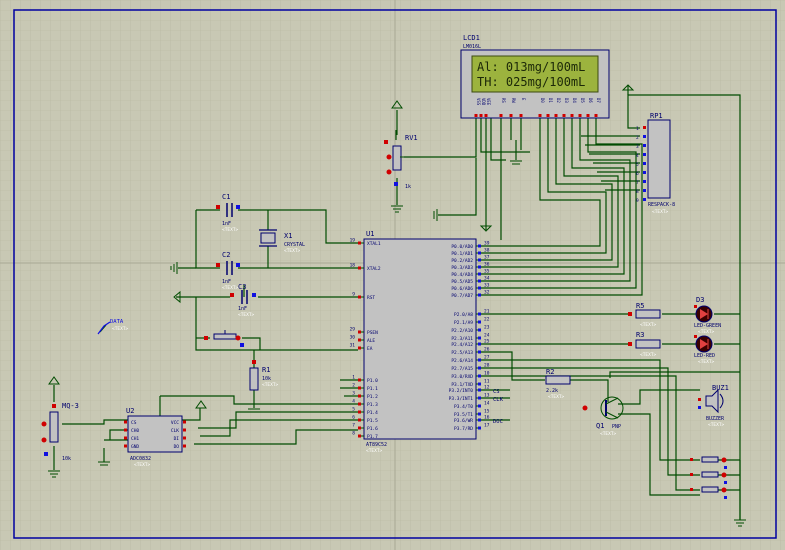 The height and width of the screenshot is (550, 785). I want to click on d4-text: <TEXT>, so click(706, 362).